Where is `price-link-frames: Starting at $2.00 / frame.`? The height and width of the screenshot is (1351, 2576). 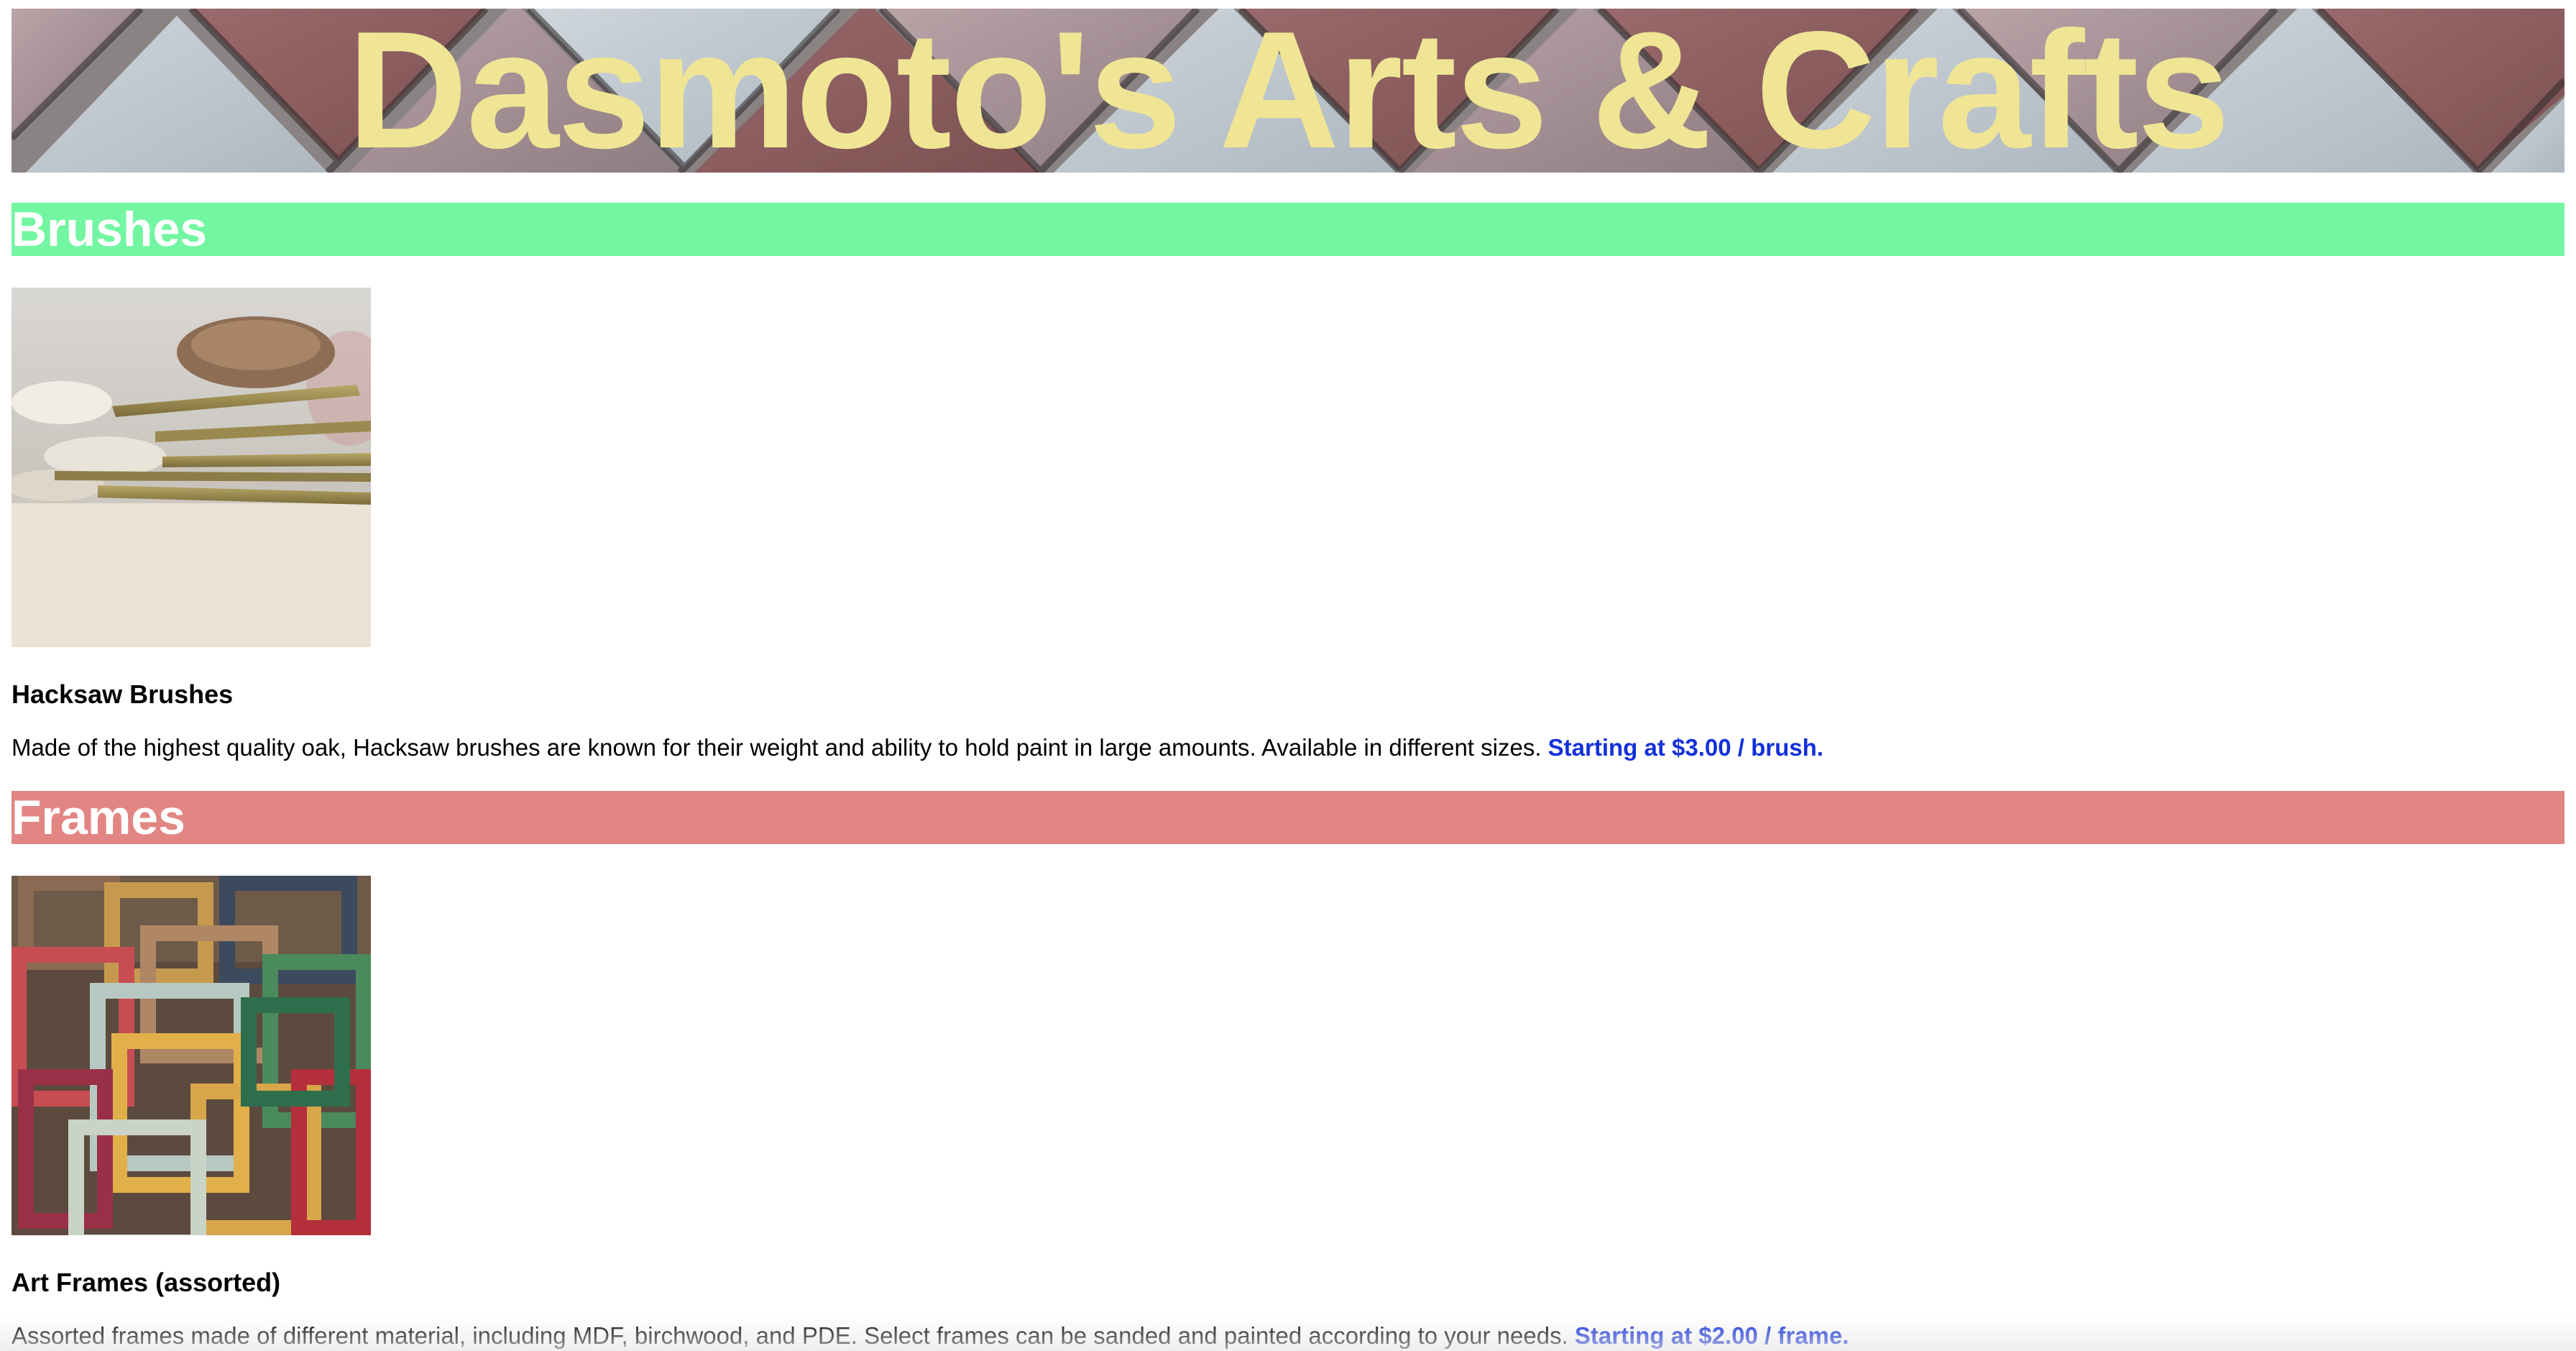
price-link-frames: Starting at $2.00 / frame. is located at coordinates (1712, 1335).